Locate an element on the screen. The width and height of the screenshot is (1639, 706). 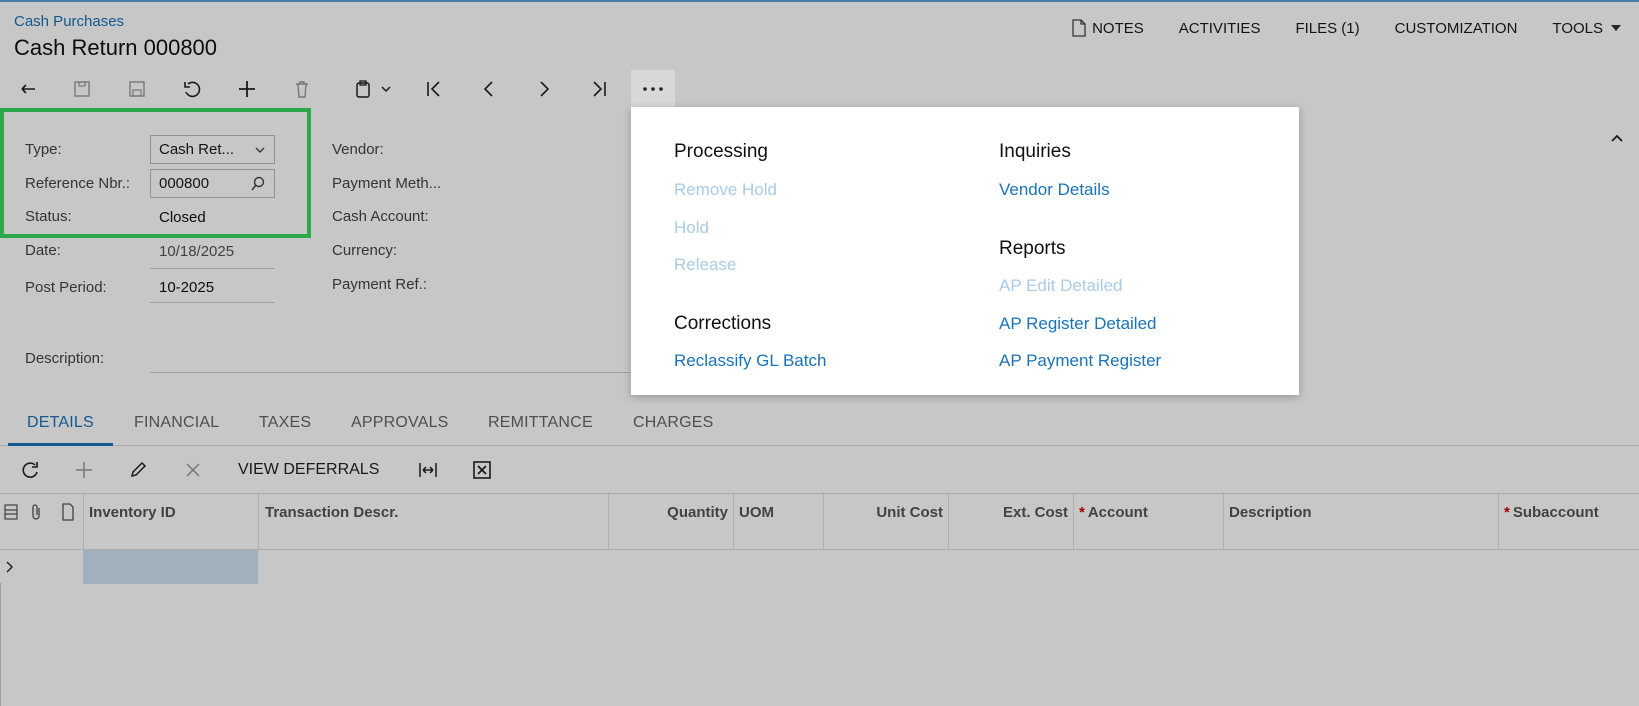
vendor-details-item: Vendor Details is located at coordinates (1054, 190).